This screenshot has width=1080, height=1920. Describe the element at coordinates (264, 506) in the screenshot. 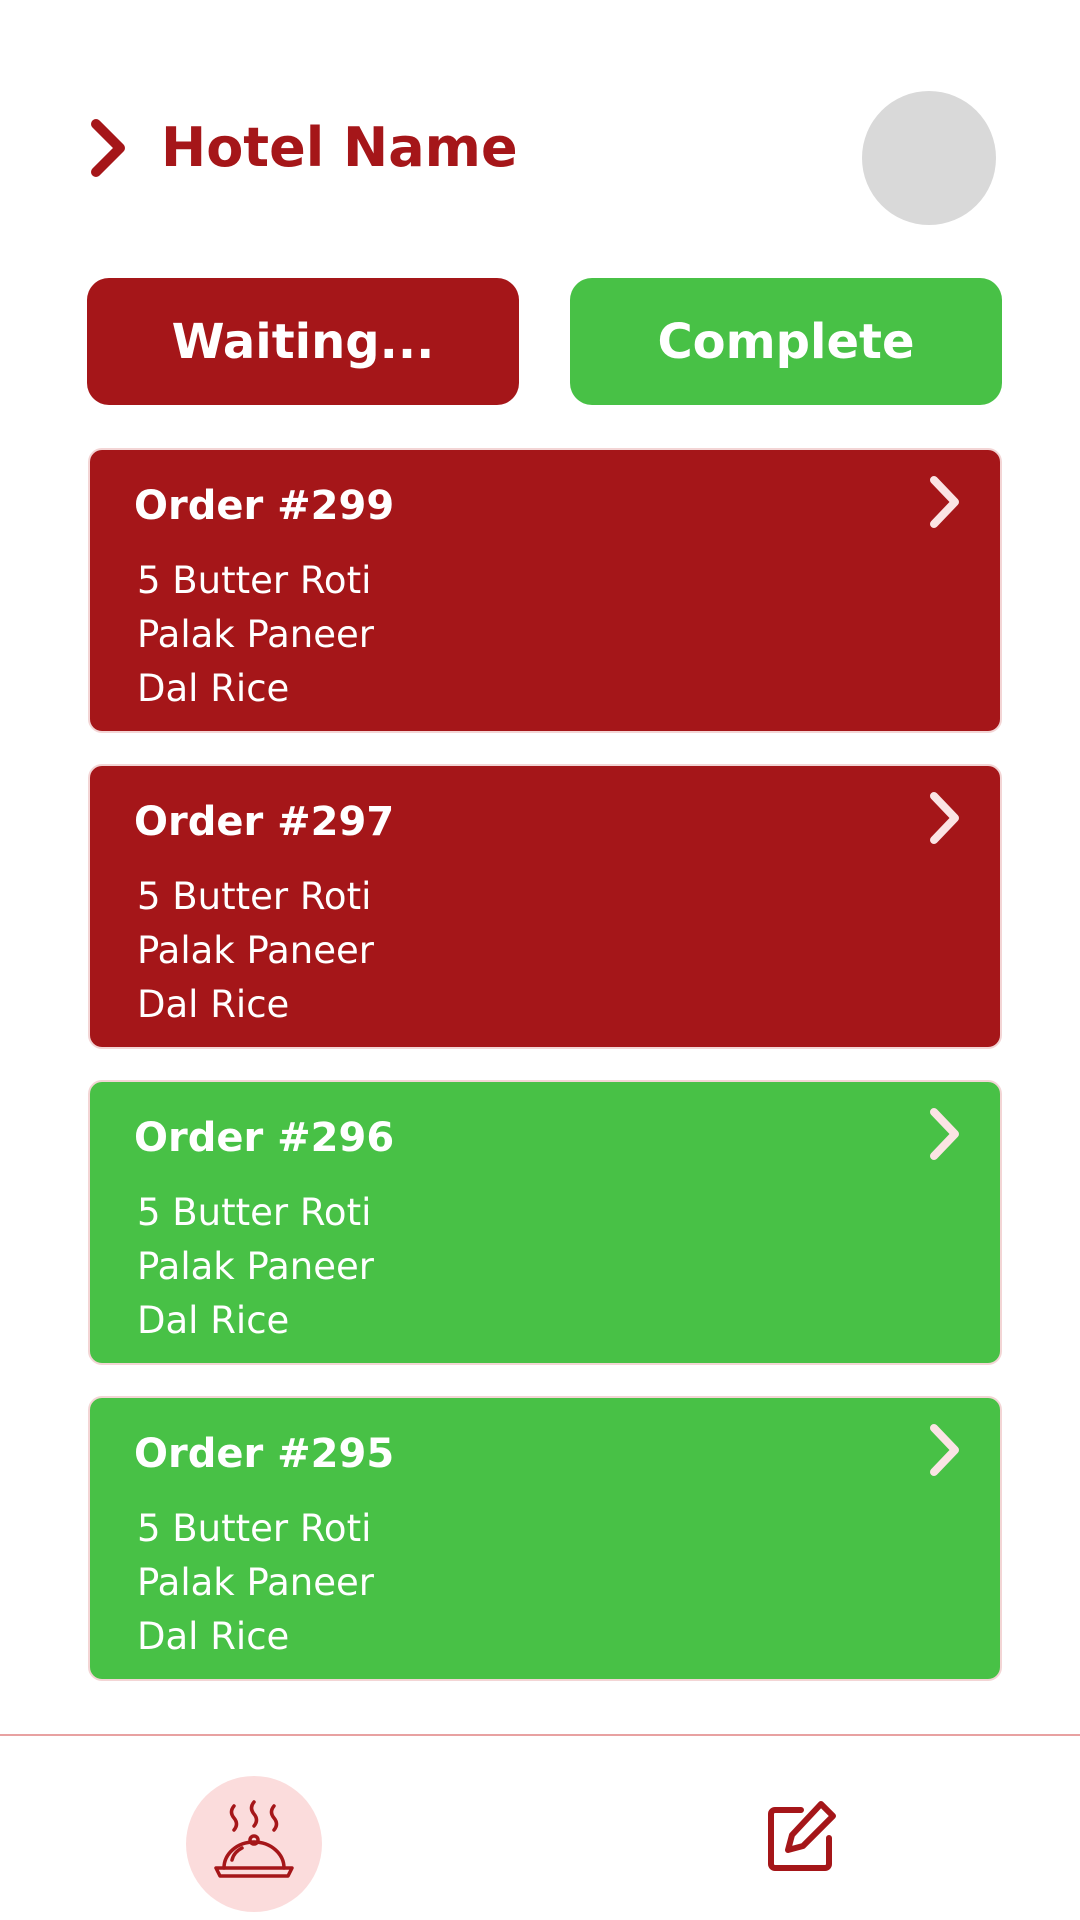

I see `order-title: Order #299` at that location.